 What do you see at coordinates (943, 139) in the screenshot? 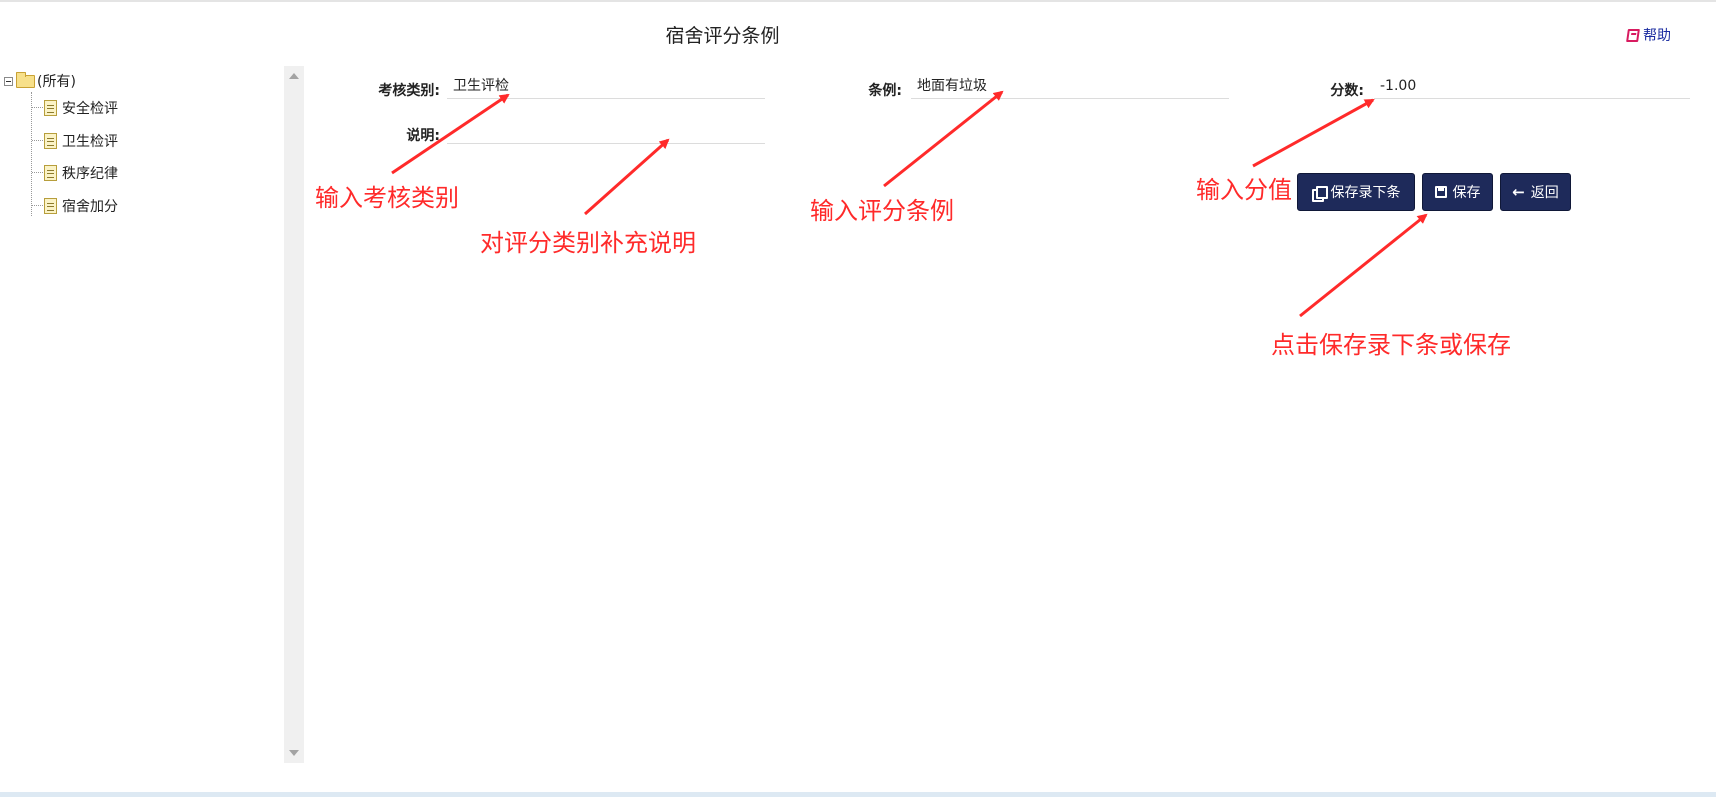
I see `rule-arrow` at bounding box center [943, 139].